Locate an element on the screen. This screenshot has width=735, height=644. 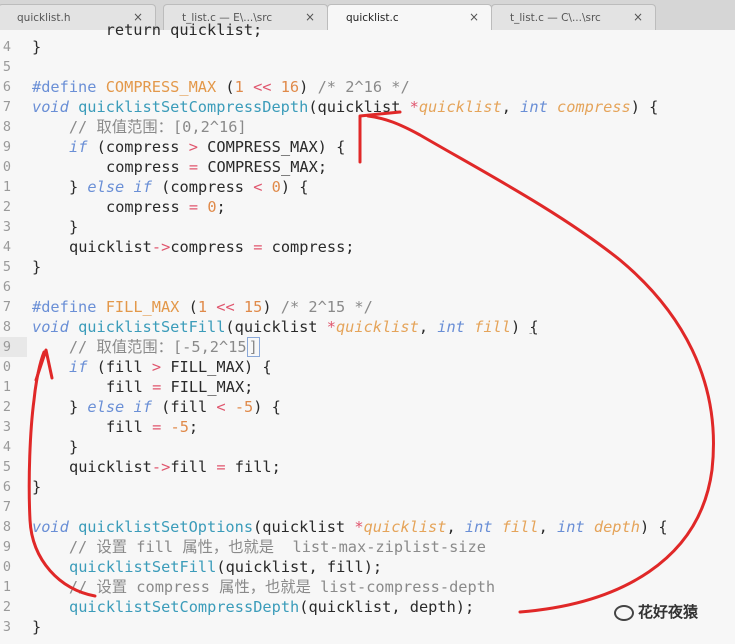
tab-t-list-c-c: t_list.c — C\...\src × is located at coordinates (573, 17).